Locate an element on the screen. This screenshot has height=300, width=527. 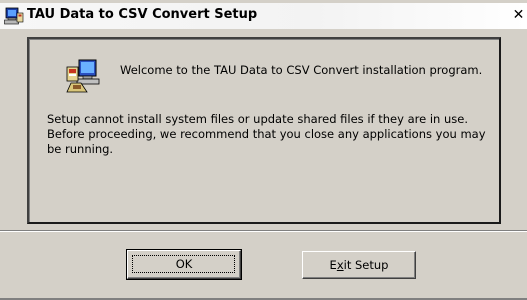
window-title: TAU Data to CSV Convert Setup is located at coordinates (142, 14).